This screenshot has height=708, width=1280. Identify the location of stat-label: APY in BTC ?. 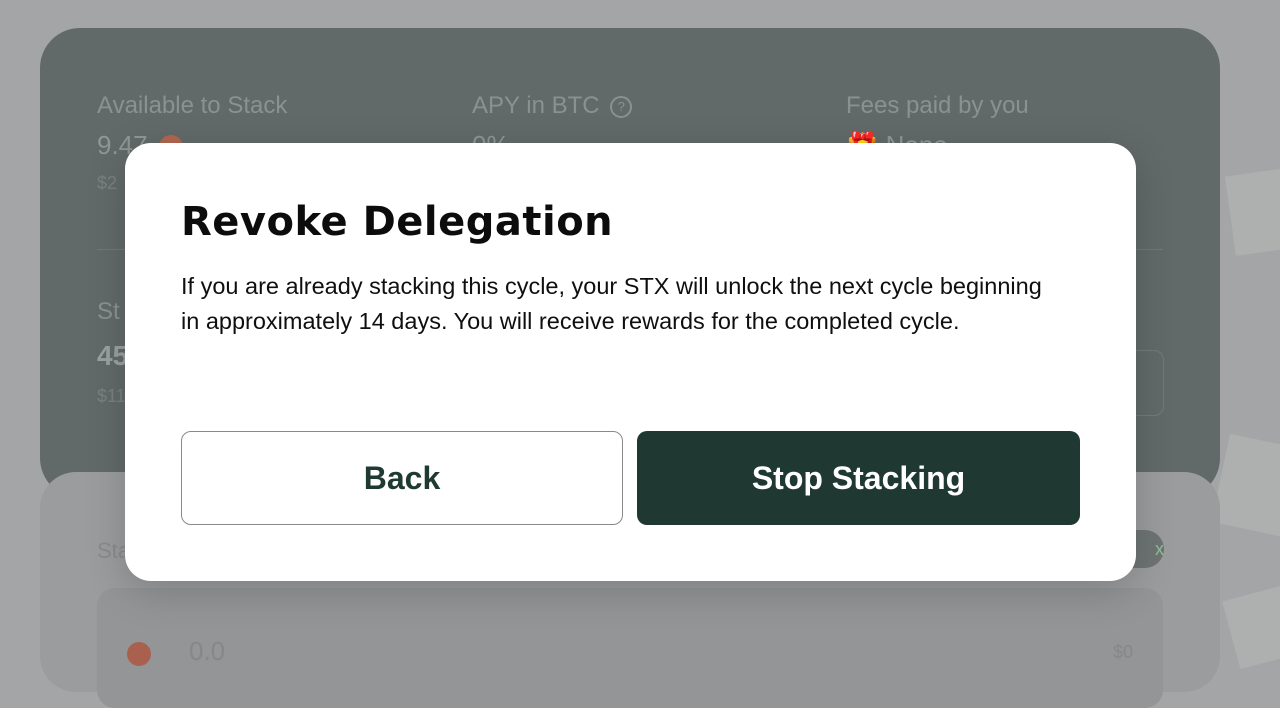
(552, 106).